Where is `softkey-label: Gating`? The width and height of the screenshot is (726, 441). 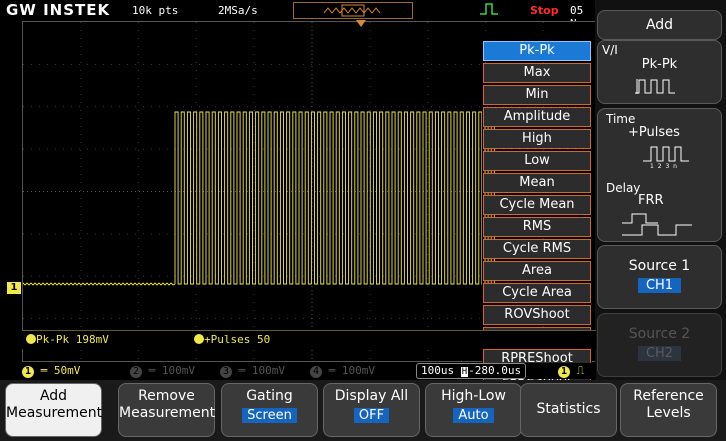
softkey-label: Gating is located at coordinates (269, 396).